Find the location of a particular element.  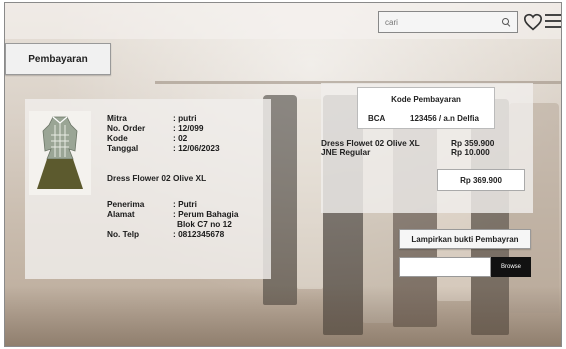

payment-line: JNE Regular Rp 10.000 is located at coordinates (407, 152).